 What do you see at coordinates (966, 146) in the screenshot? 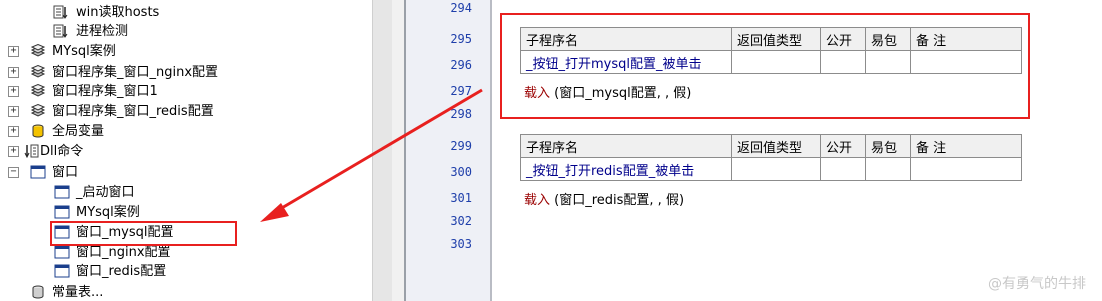
I see `col-header-remark: 备 注` at bounding box center [966, 146].